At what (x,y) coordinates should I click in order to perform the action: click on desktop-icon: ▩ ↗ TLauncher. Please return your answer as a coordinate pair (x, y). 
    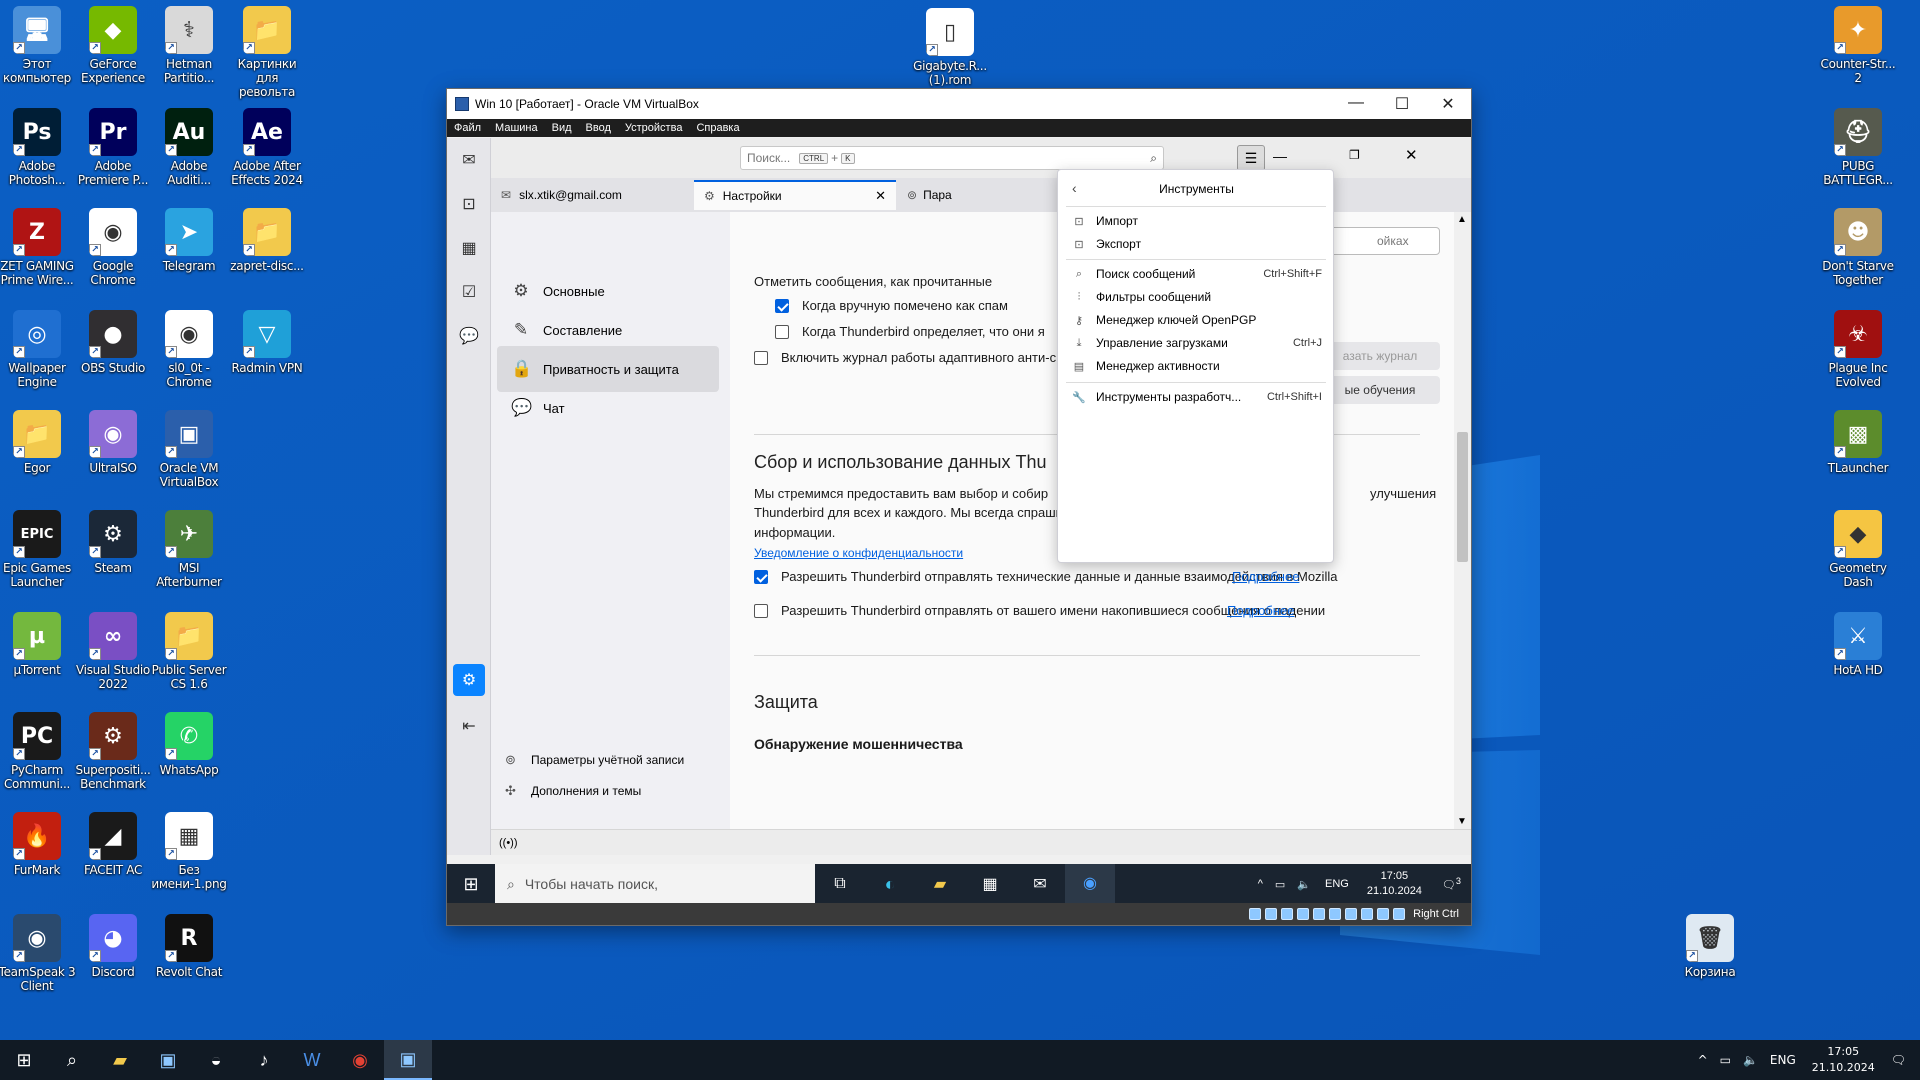
    Looking at the image, I should click on (1858, 442).